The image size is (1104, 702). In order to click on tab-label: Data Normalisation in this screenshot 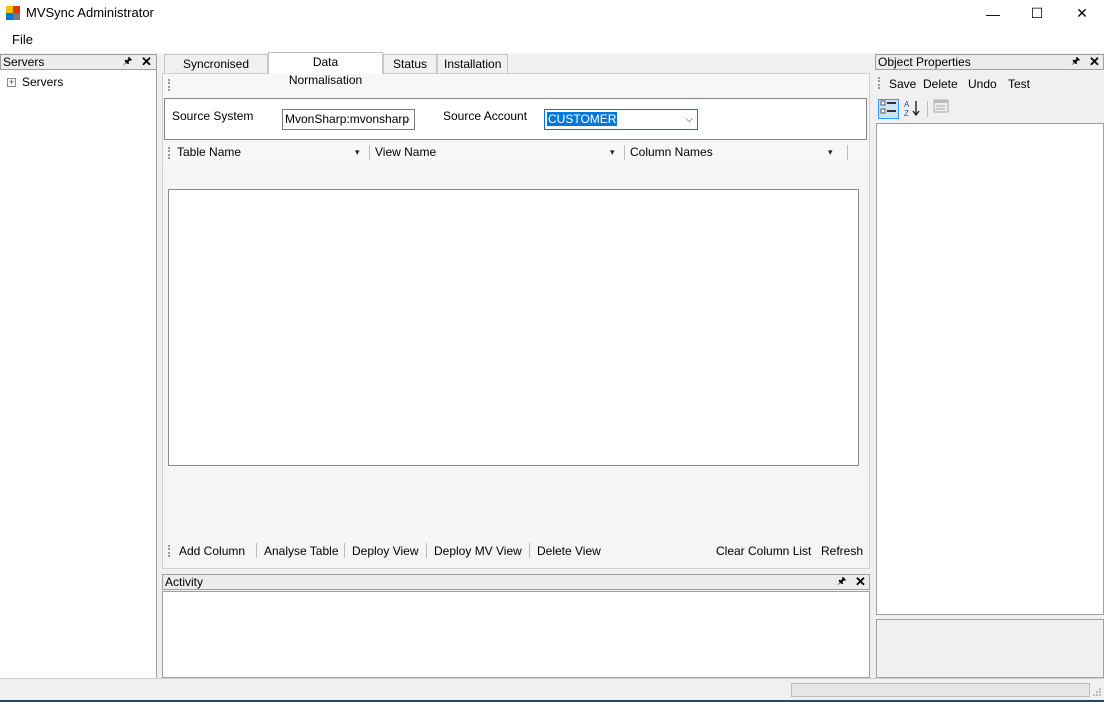, I will do `click(325, 71)`.